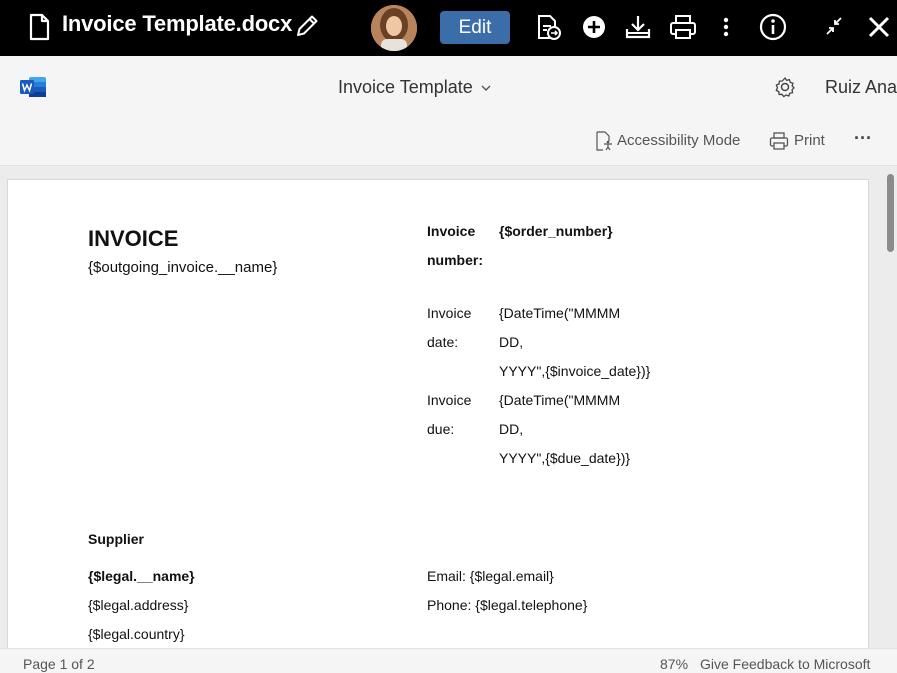 The width and height of the screenshot is (897, 673). What do you see at coordinates (575, 371) in the screenshot?
I see `invoice-date-value-line3: YYYY",{$invoice_date})}` at bounding box center [575, 371].